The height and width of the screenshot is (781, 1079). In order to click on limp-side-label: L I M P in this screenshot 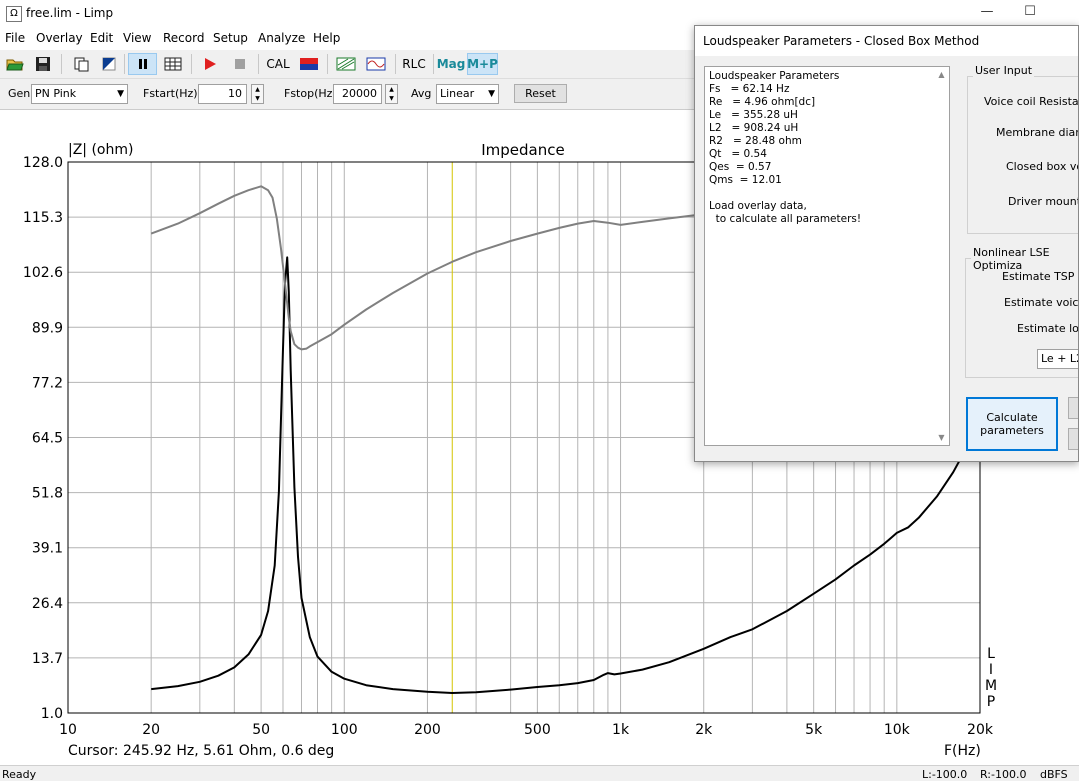, I will do `click(991, 678)`.